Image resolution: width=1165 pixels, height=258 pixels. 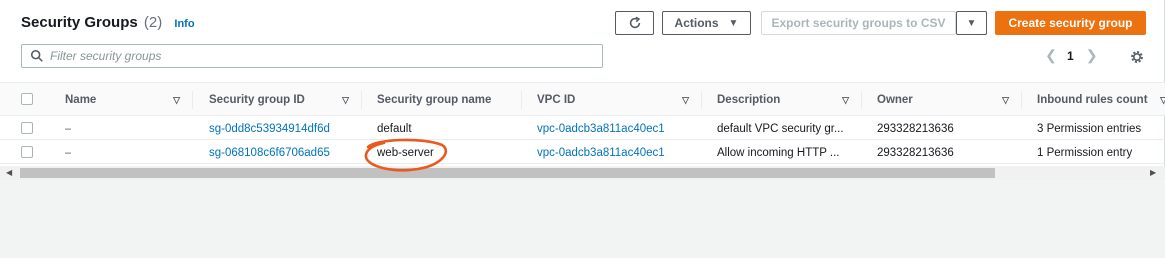 I want to click on column-label: Inbound rules count, so click(x=1092, y=100).